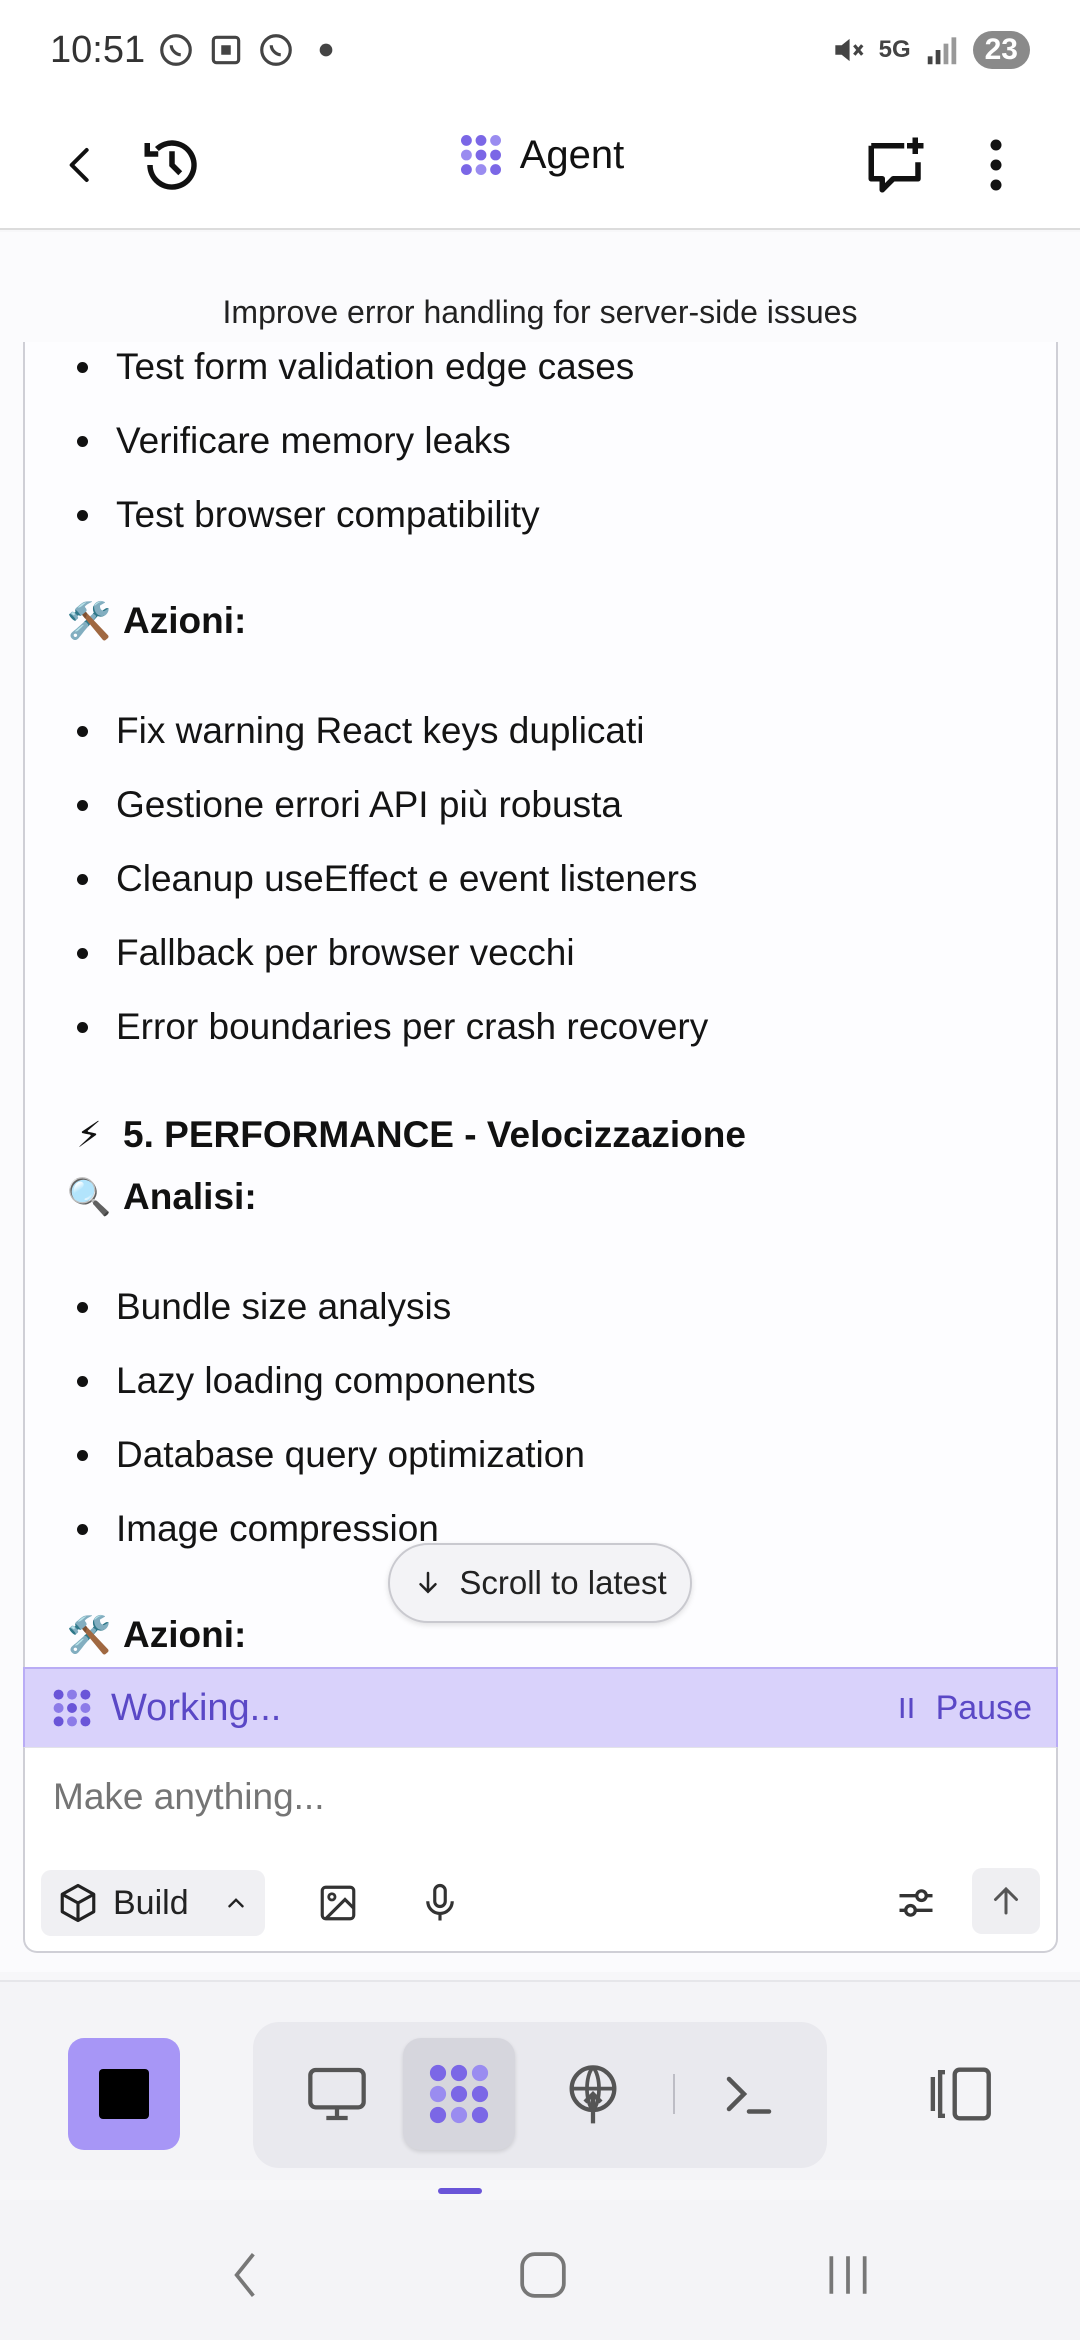  What do you see at coordinates (326, 953) in the screenshot?
I see `list-item: Fallback per browser vecchi` at bounding box center [326, 953].